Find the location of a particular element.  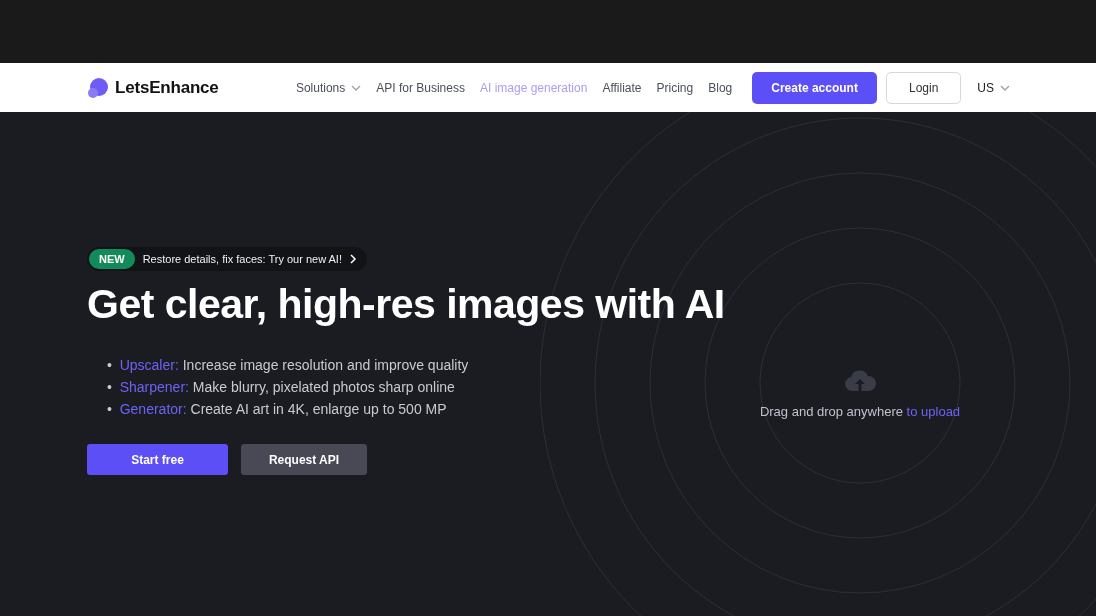

start-free-button: Start free is located at coordinates (157, 459).